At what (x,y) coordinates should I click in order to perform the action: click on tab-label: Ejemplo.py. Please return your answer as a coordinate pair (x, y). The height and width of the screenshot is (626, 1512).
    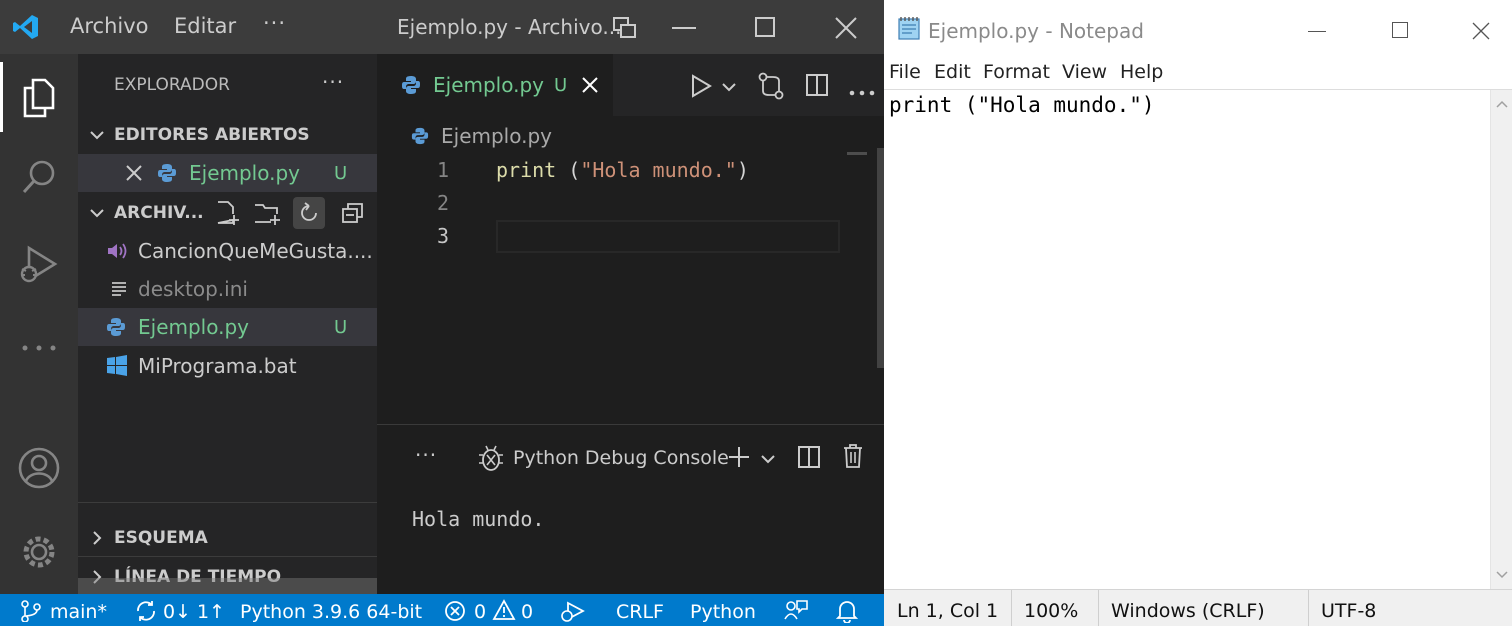
    Looking at the image, I should click on (489, 85).